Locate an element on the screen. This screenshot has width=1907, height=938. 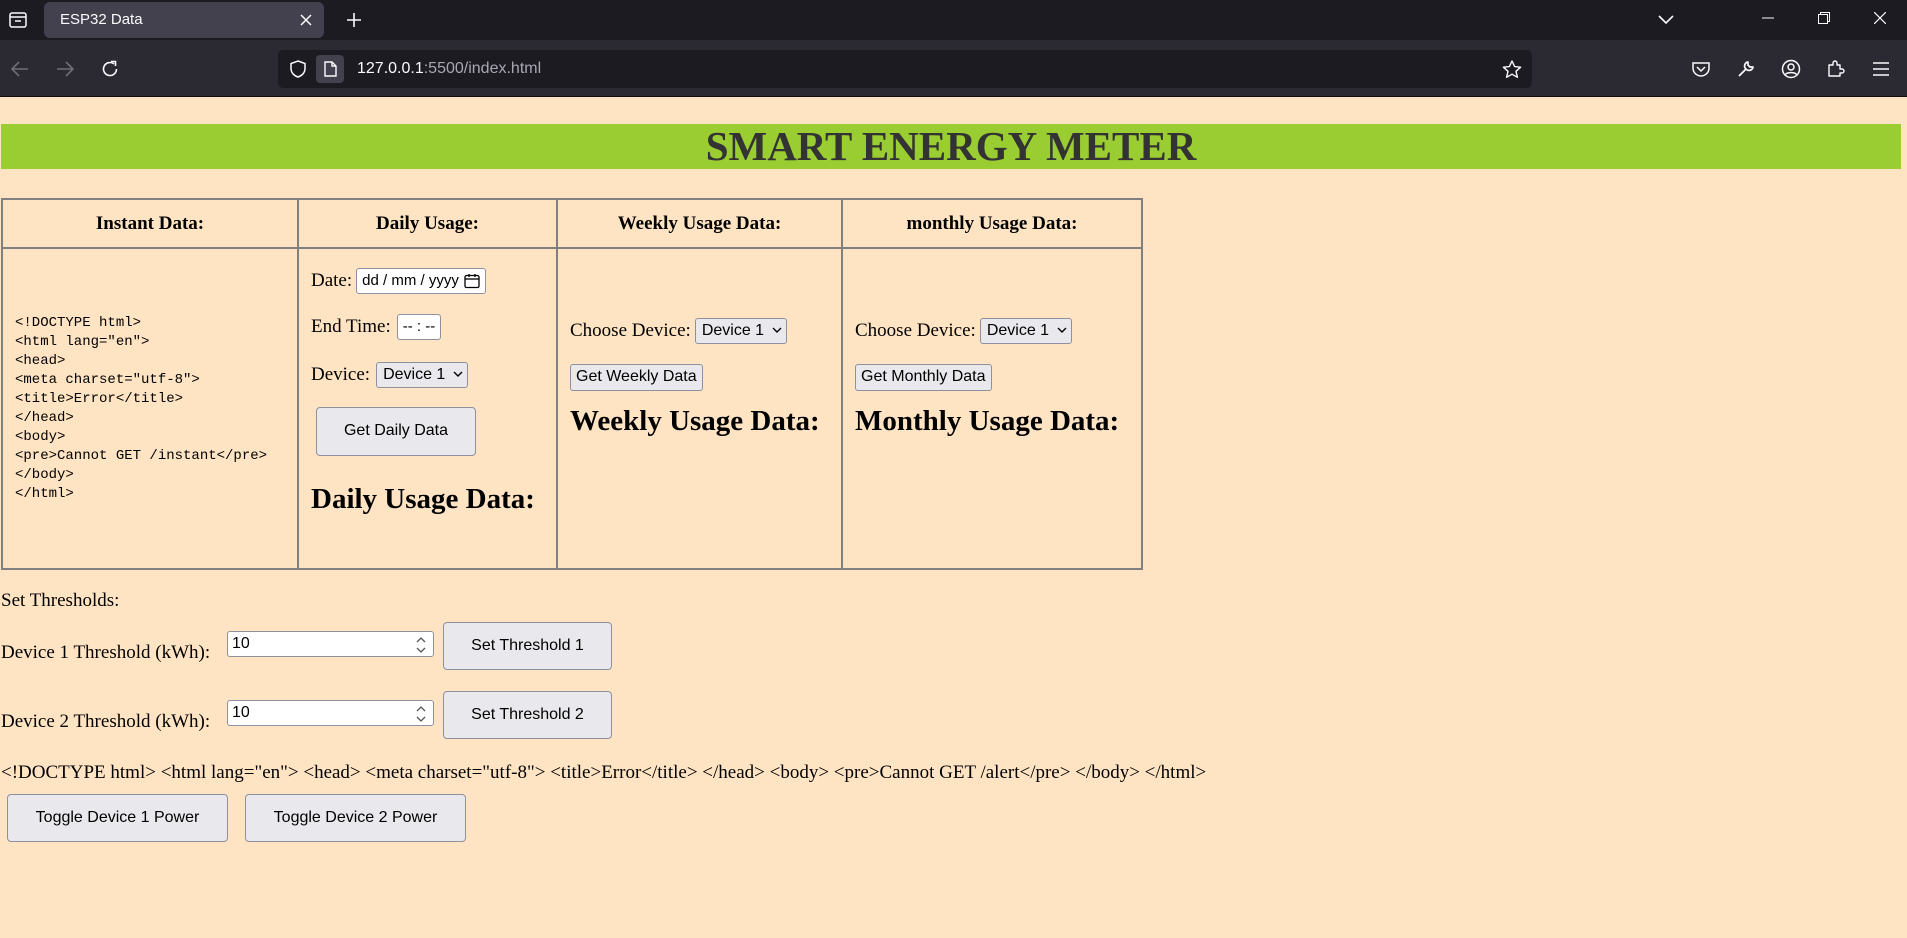
reload-icon is located at coordinates (110, 69).